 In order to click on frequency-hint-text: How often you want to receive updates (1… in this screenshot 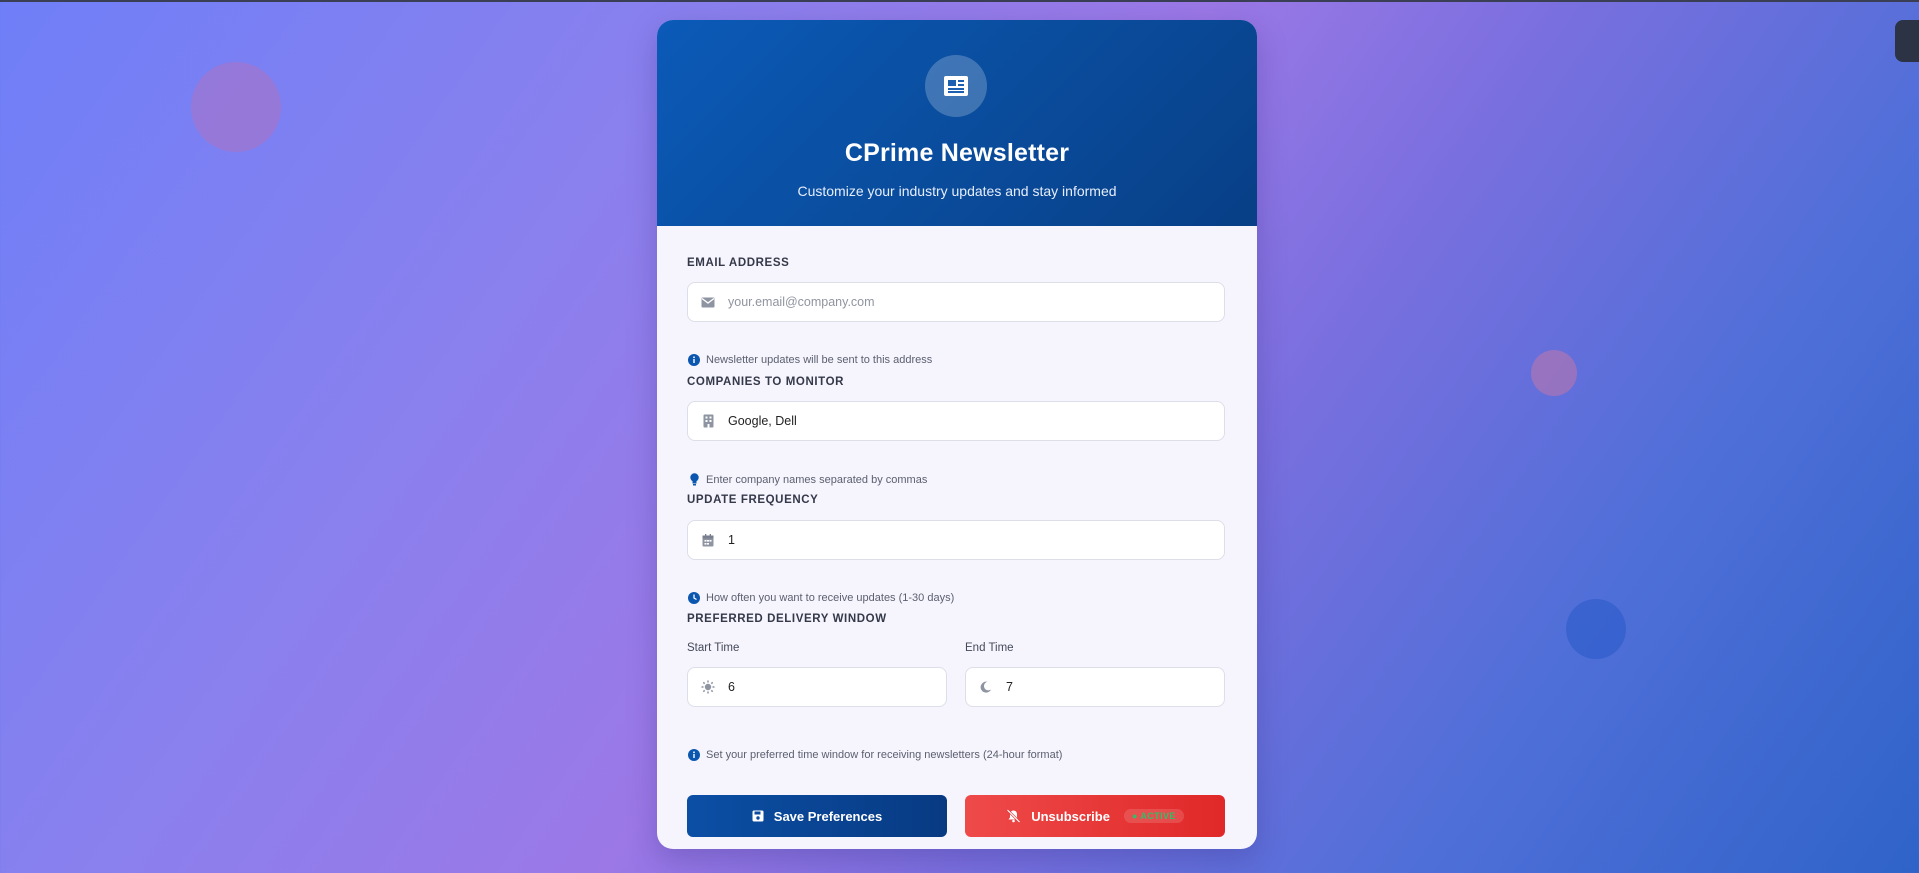, I will do `click(830, 598)`.